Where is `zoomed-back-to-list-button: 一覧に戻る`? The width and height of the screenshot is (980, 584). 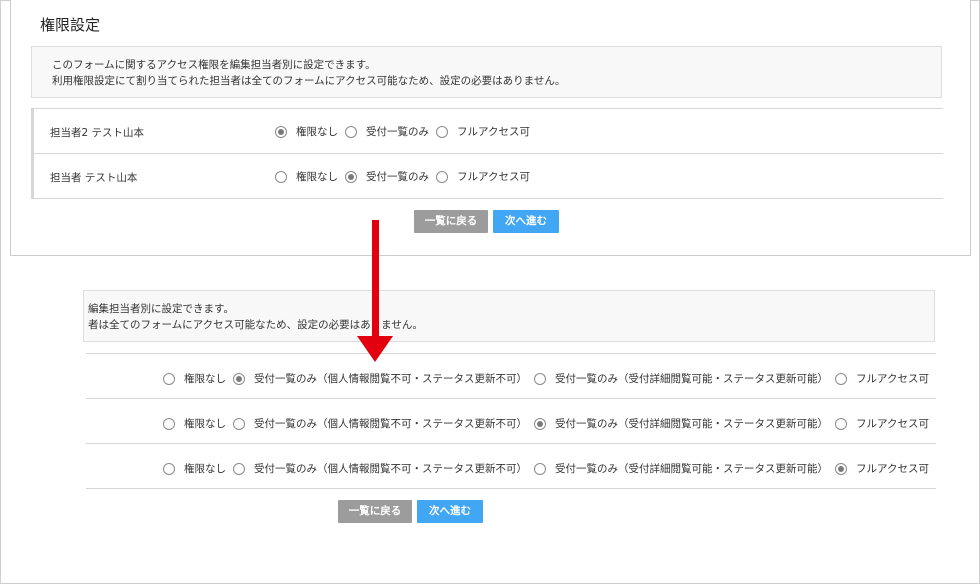 zoomed-back-to-list-button: 一覧に戻る is located at coordinates (375, 511).